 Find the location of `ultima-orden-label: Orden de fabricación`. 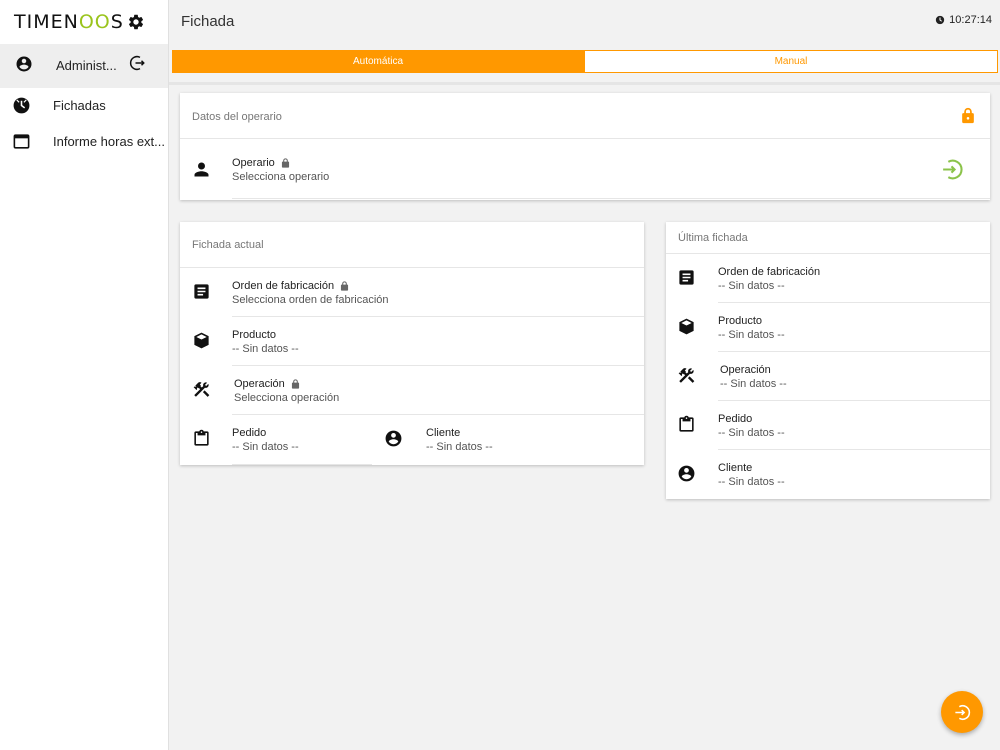

ultima-orden-label: Orden de fabricación is located at coordinates (769, 272).